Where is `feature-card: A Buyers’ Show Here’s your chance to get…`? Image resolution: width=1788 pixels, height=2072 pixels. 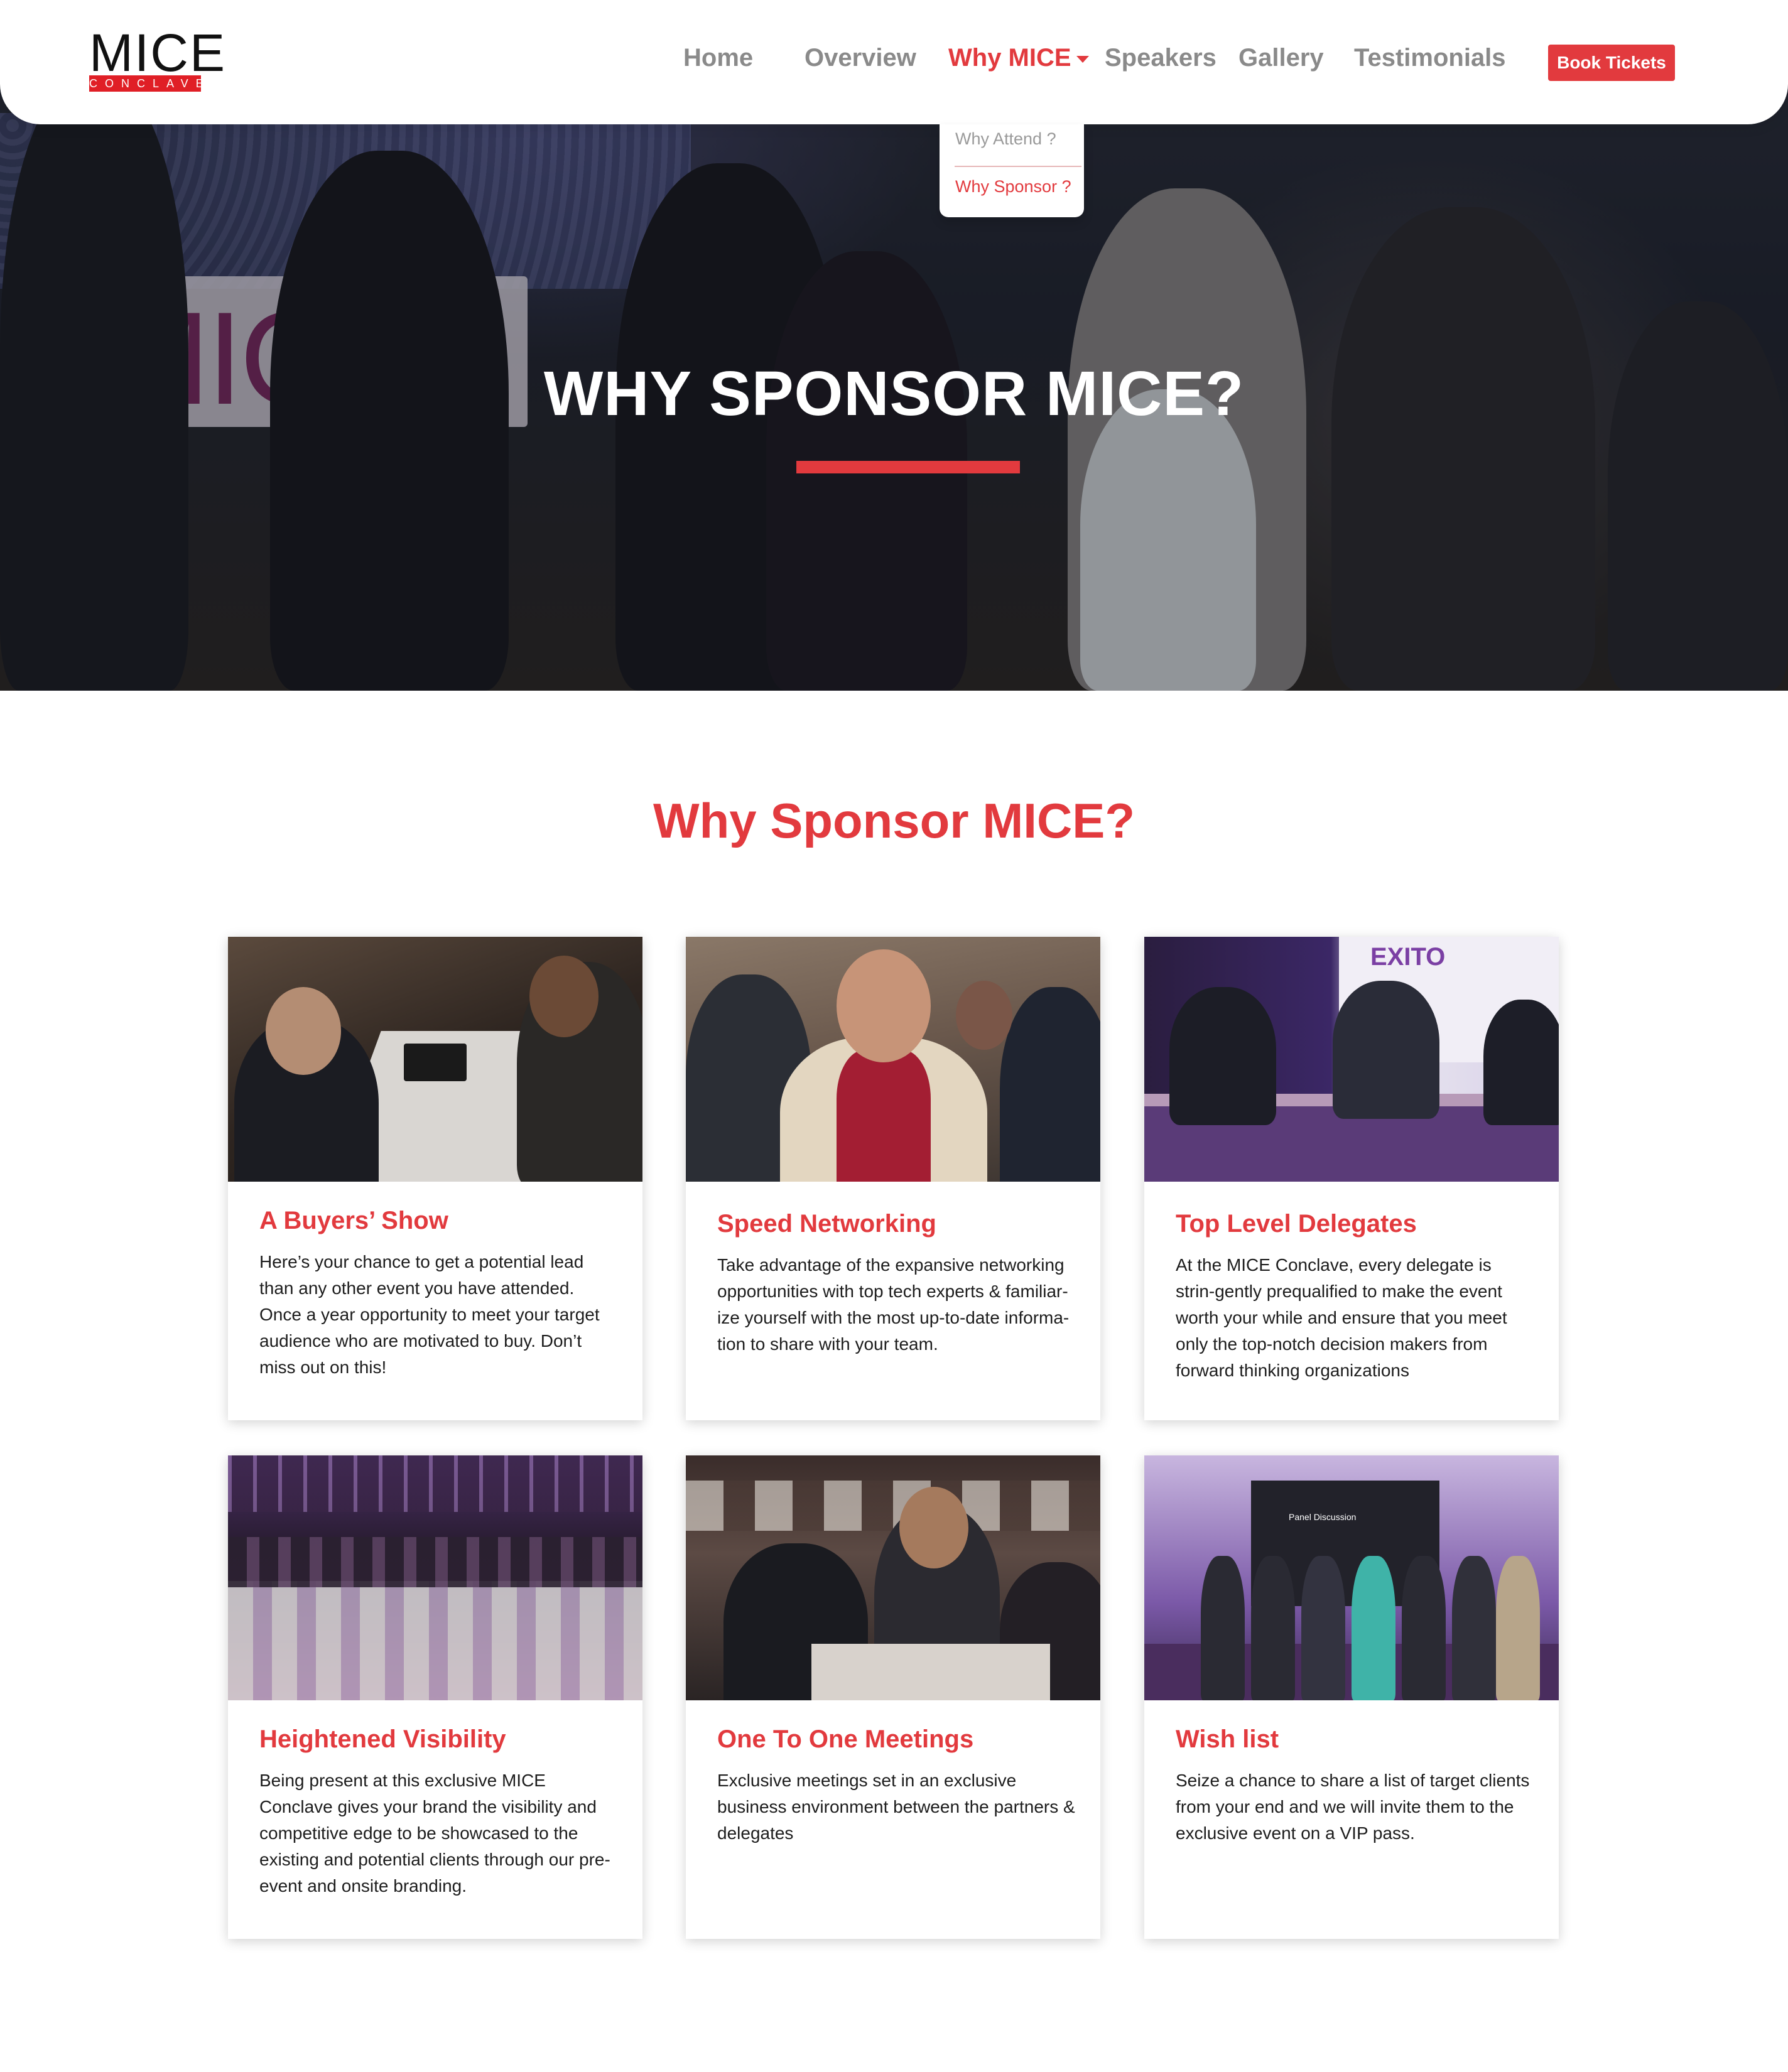
feature-card: A Buyers’ Show Here’s your chance to get… is located at coordinates (435, 1178).